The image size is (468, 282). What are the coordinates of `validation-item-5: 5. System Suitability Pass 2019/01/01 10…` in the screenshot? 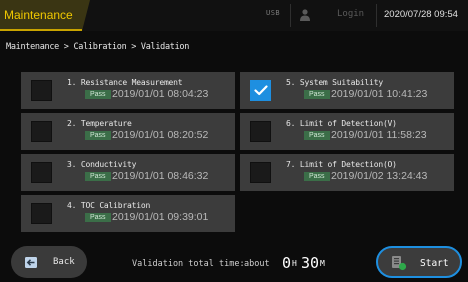 It's located at (347, 90).